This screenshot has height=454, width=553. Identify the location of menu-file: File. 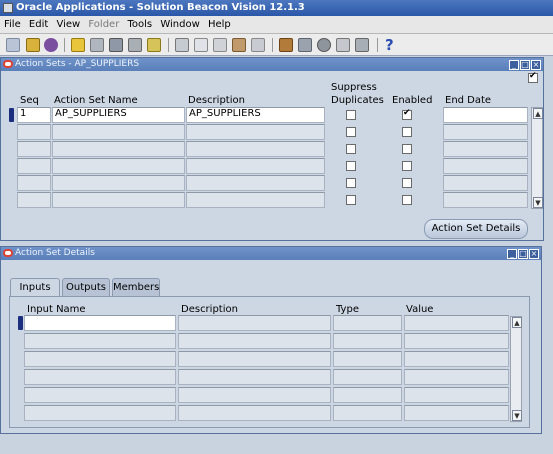
(12, 25).